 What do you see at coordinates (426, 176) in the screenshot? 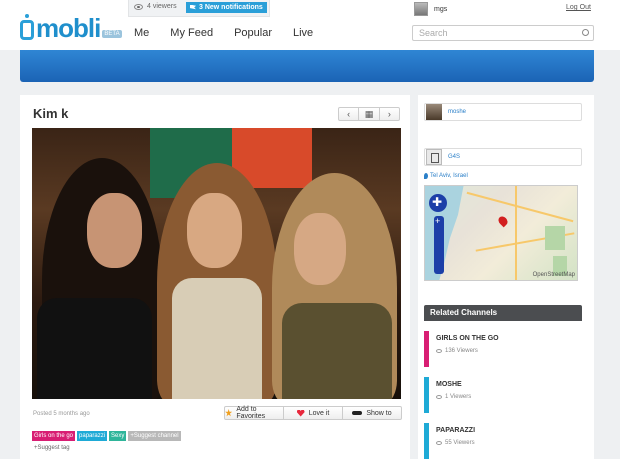
I see `pin-icon` at bounding box center [426, 176].